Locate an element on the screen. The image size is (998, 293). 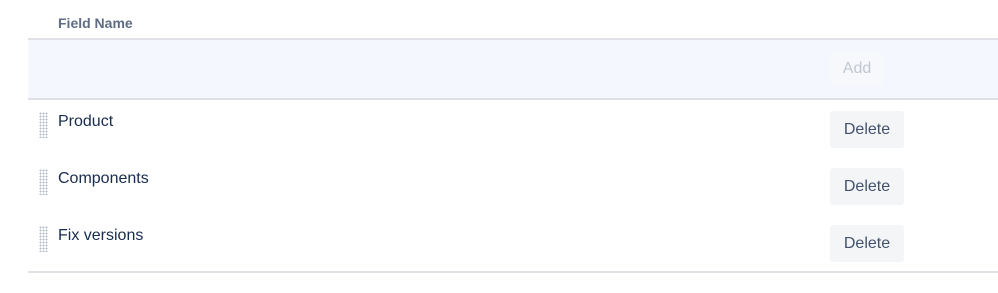
row-label-product: Product is located at coordinates (86, 121).